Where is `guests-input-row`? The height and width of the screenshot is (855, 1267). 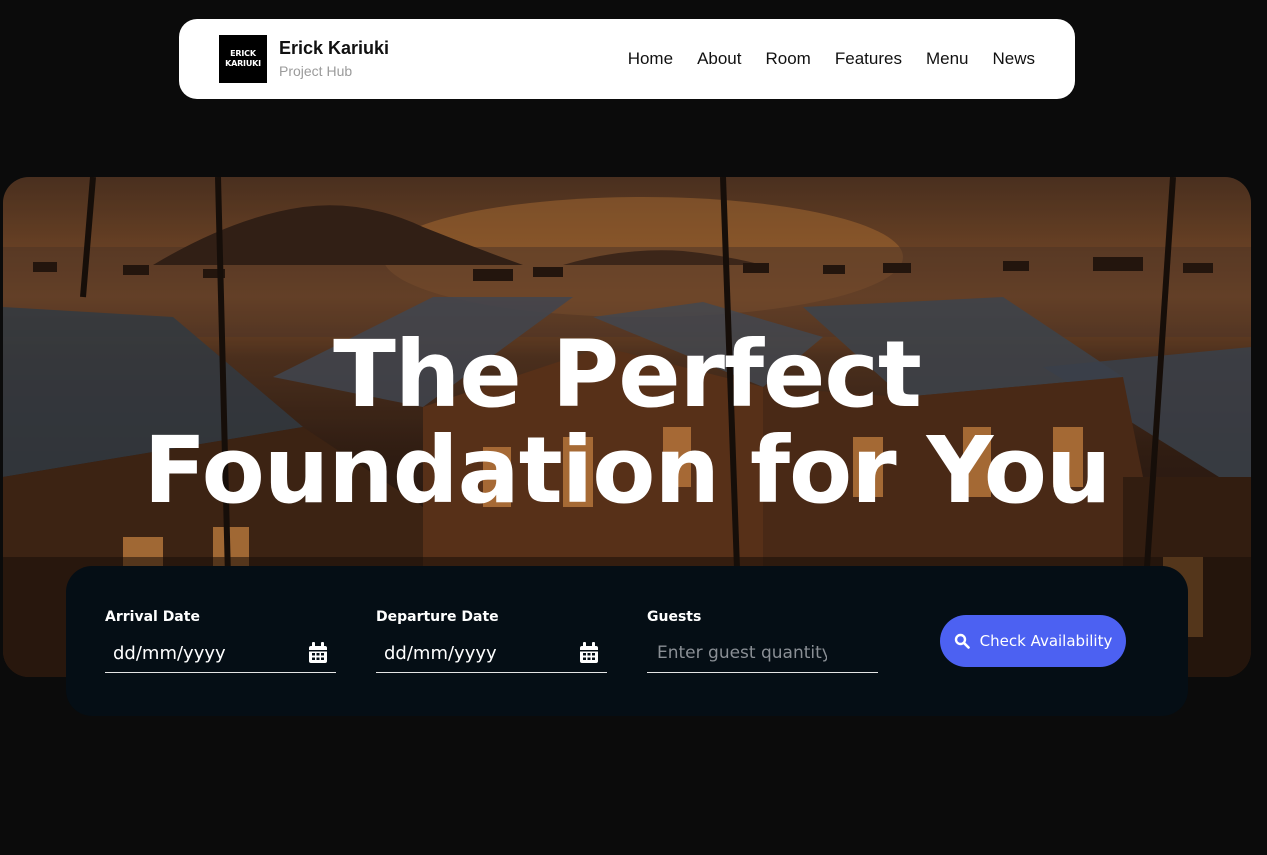
guests-input-row is located at coordinates (762, 653).